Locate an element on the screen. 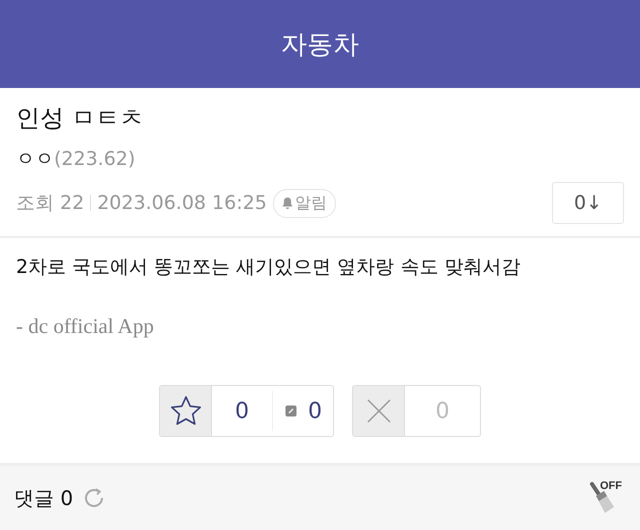 Image resolution: width=640 pixels, height=530 pixels. post-signature: - dc official App is located at coordinates (85, 326).